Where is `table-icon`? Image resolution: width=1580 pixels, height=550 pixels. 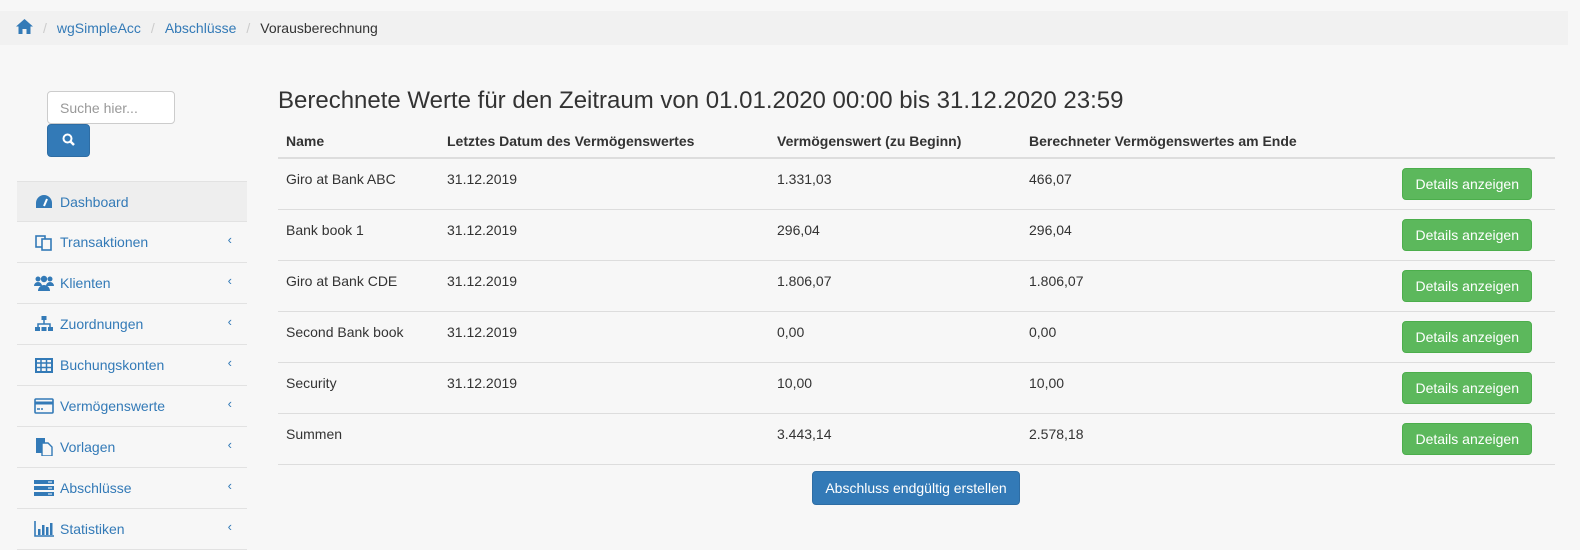 table-icon is located at coordinates (44, 365).